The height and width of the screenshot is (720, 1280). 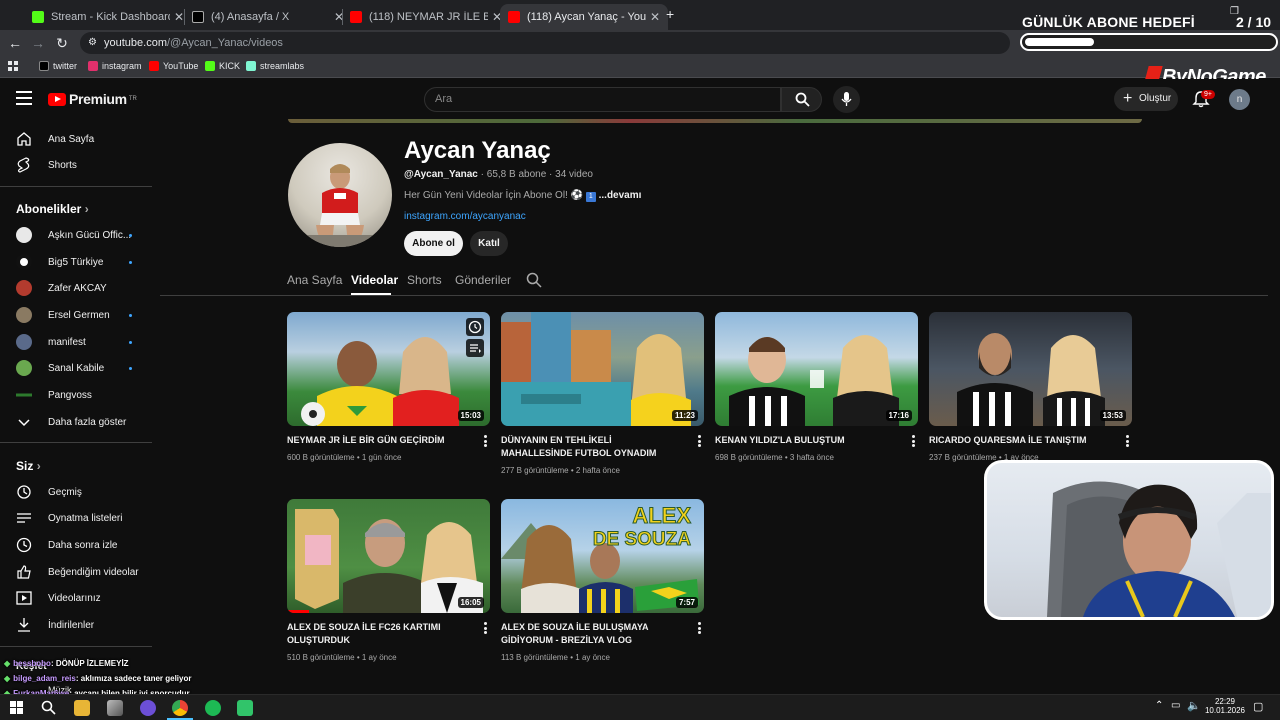 What do you see at coordinates (374, 280) in the screenshot?
I see `tab-videos: Videolar` at bounding box center [374, 280].